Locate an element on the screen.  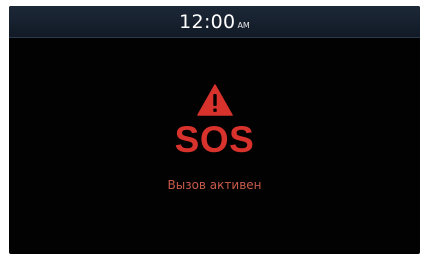
warning-triangle-icon is located at coordinates (214, 100).